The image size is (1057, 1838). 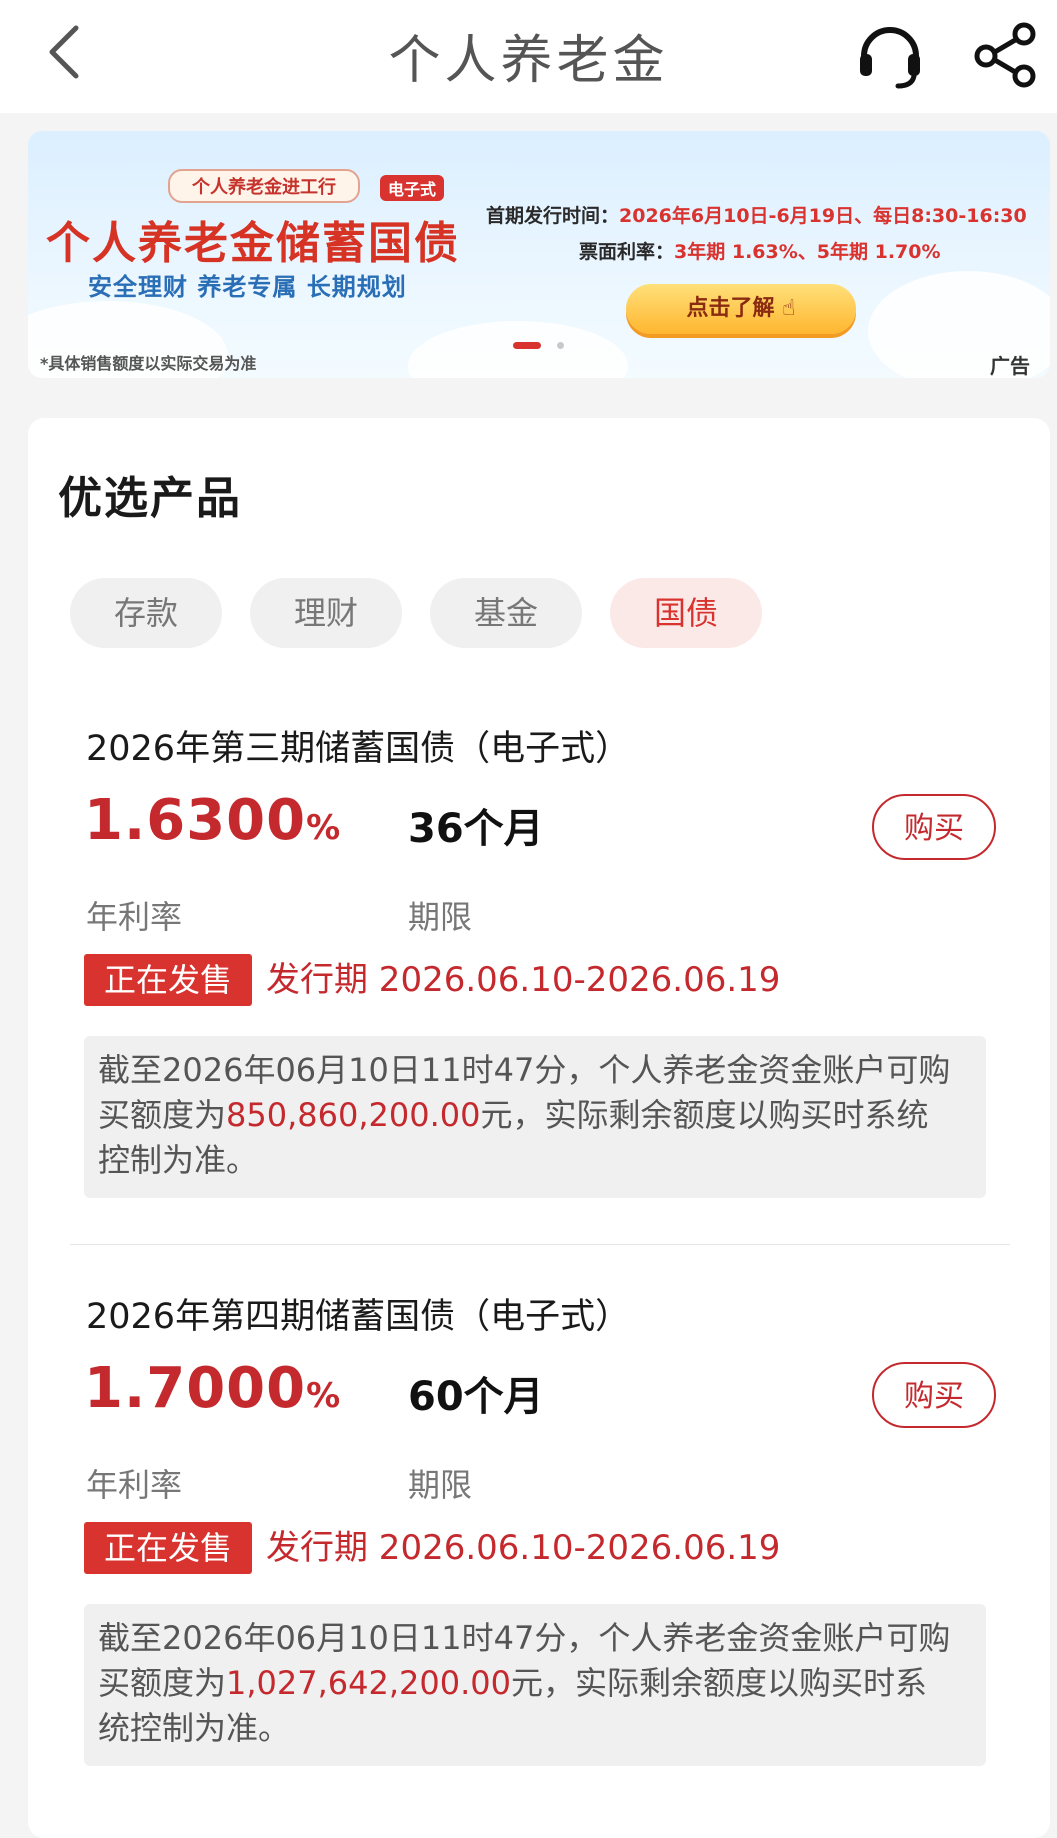 I want to click on issue-label: 首期发行时间：, so click(x=553, y=216).